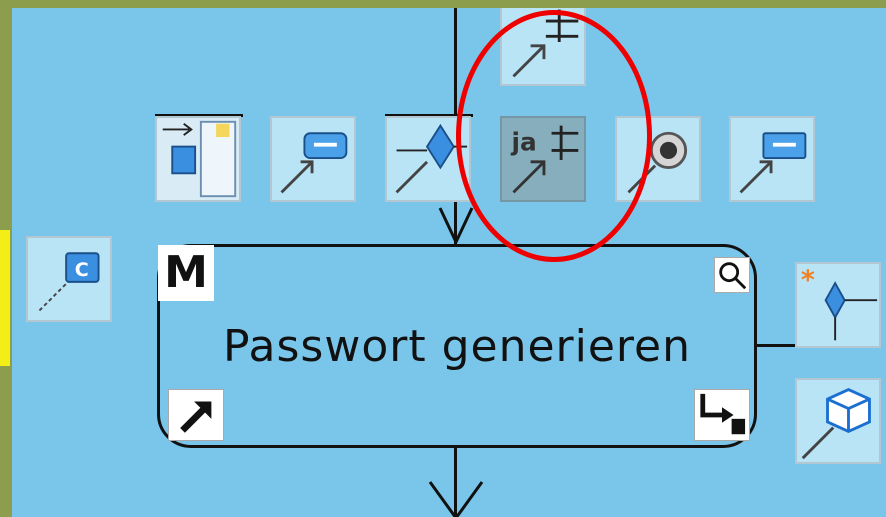  Describe the element at coordinates (5, 298) in the screenshot. I see `selection-indicator` at that location.